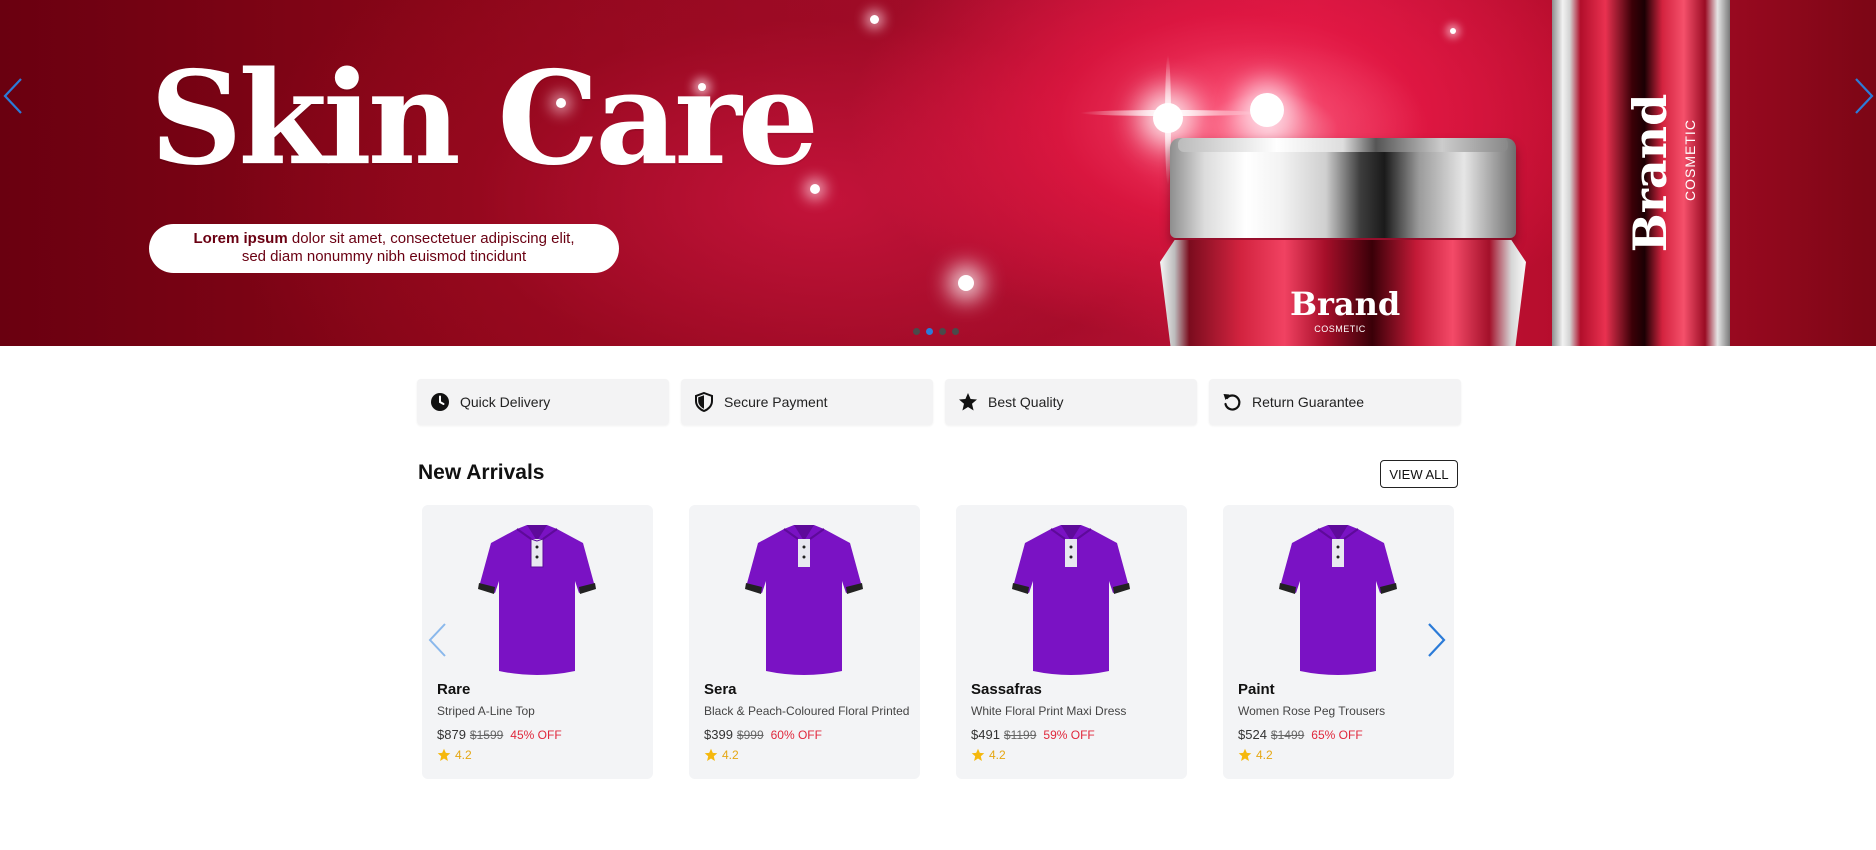 This screenshot has width=1876, height=850. Describe the element at coordinates (1071, 402) in the screenshot. I see `feature-best-quality: Best Quality` at that location.